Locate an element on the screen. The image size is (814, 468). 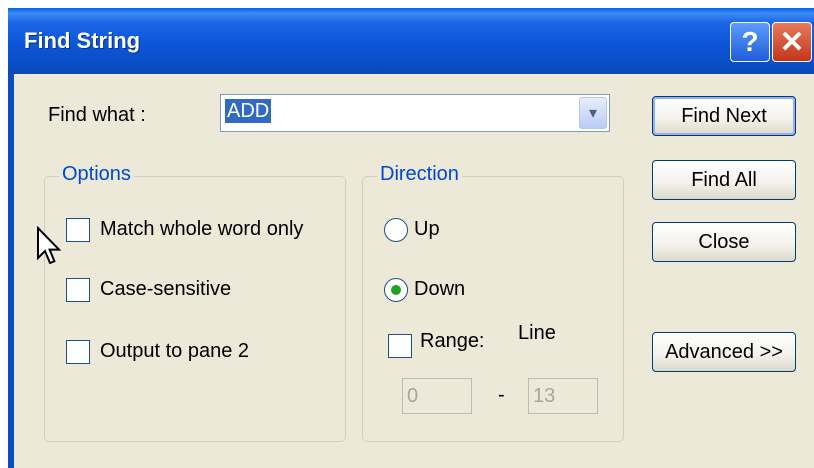
window-left-border is located at coordinates (11, 271).